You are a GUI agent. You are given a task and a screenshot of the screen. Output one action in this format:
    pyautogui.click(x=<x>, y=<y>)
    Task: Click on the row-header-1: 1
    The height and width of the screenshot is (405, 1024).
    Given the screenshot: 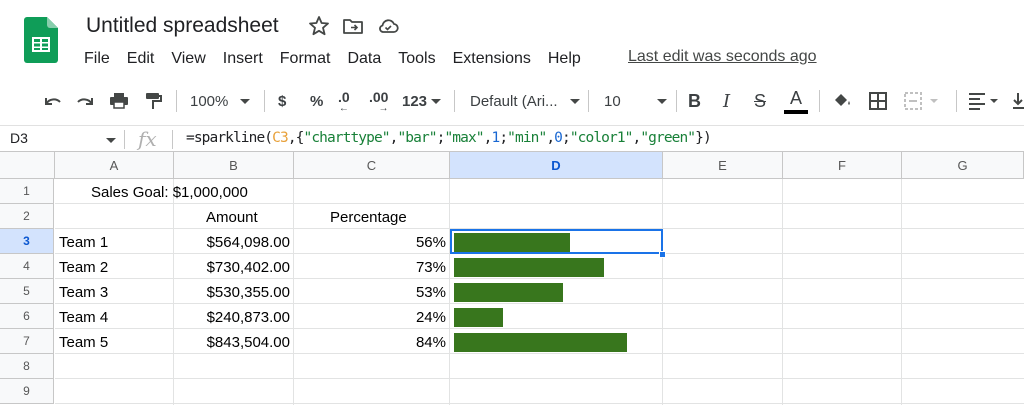 What is the action you would take?
    pyautogui.click(x=27, y=191)
    